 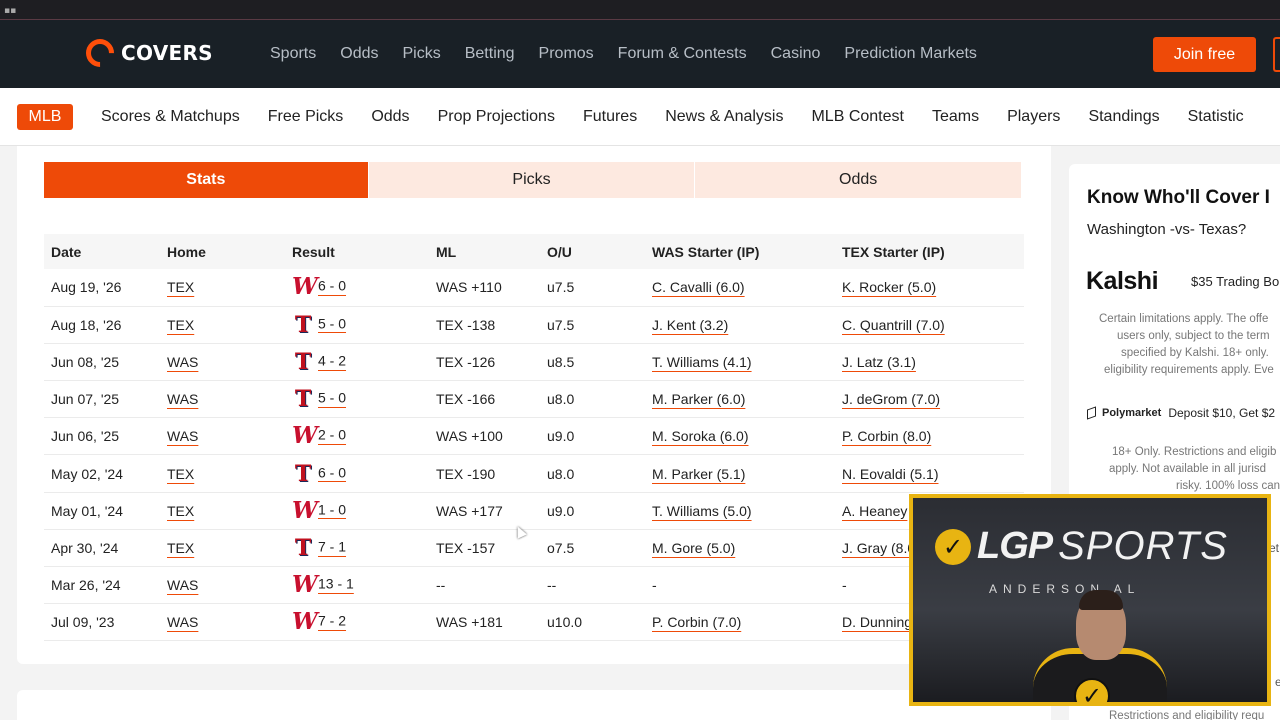 What do you see at coordinates (1188, 469) in the screenshot?
I see `poly-fine-2: apply. Not available in all jurisd` at bounding box center [1188, 469].